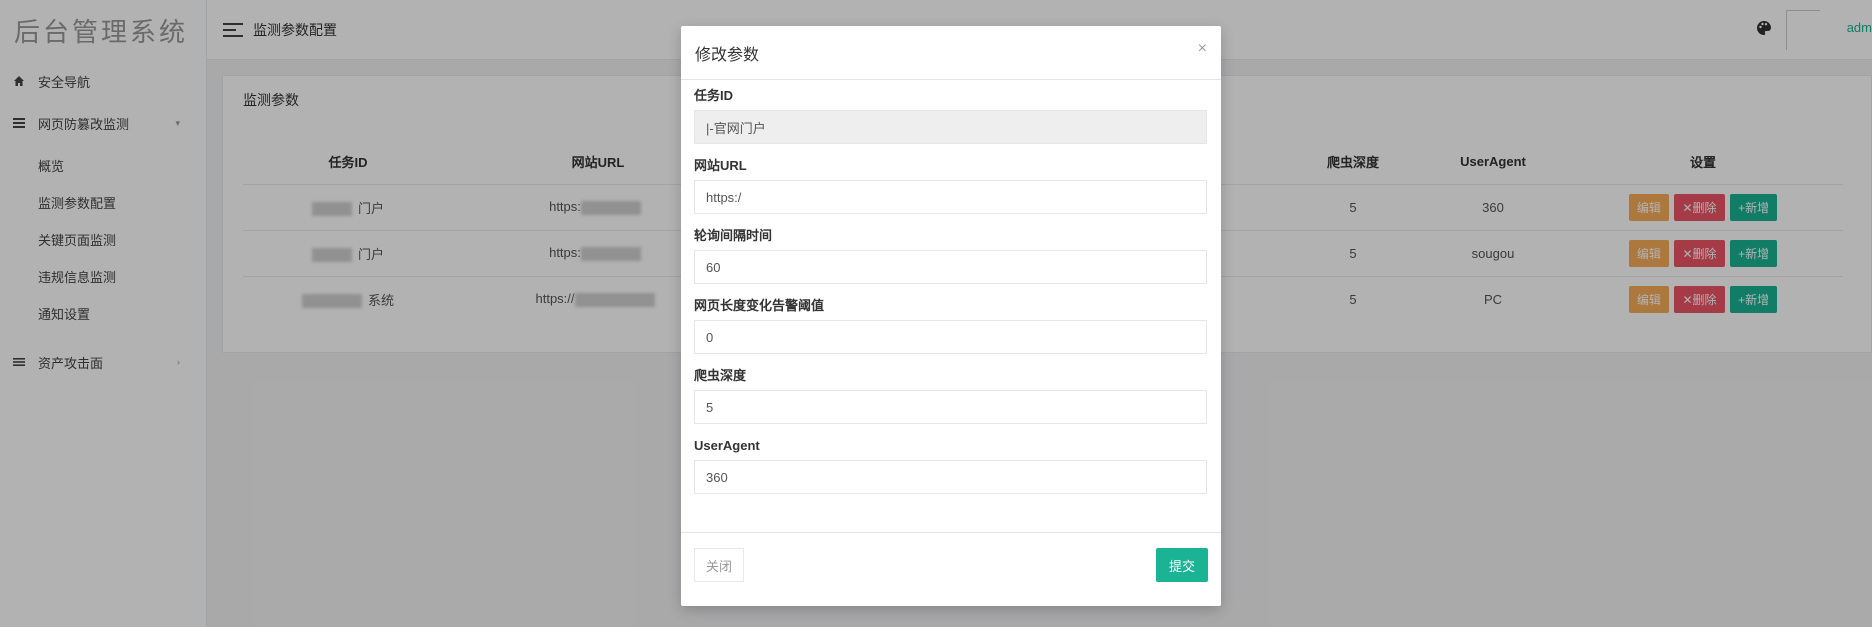 The image size is (1872, 627). Describe the element at coordinates (951, 53) in the screenshot. I see `modal-header: 修改参数 ×` at that location.